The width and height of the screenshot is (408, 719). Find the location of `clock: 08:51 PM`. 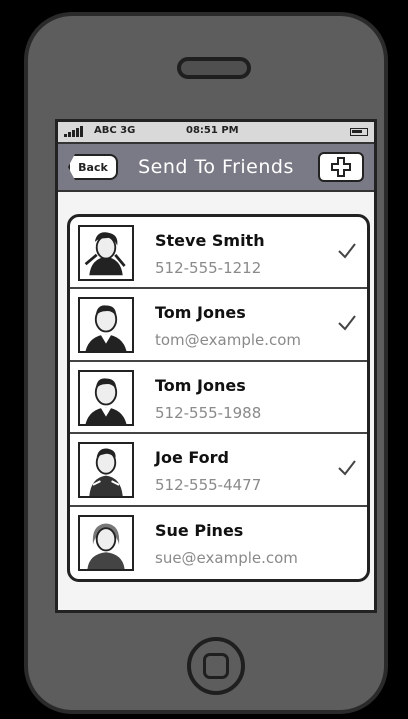

clock: 08:51 PM is located at coordinates (212, 130).